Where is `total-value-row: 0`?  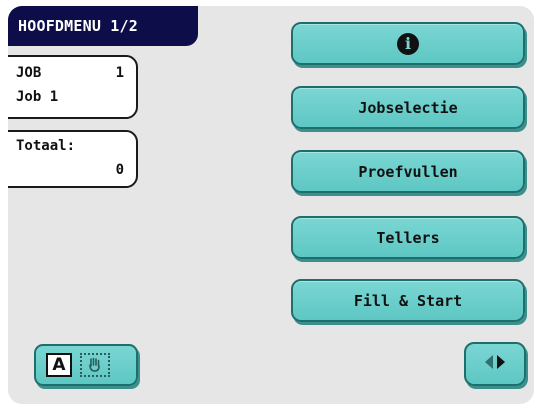
total-value-row: 0 is located at coordinates (70, 170).